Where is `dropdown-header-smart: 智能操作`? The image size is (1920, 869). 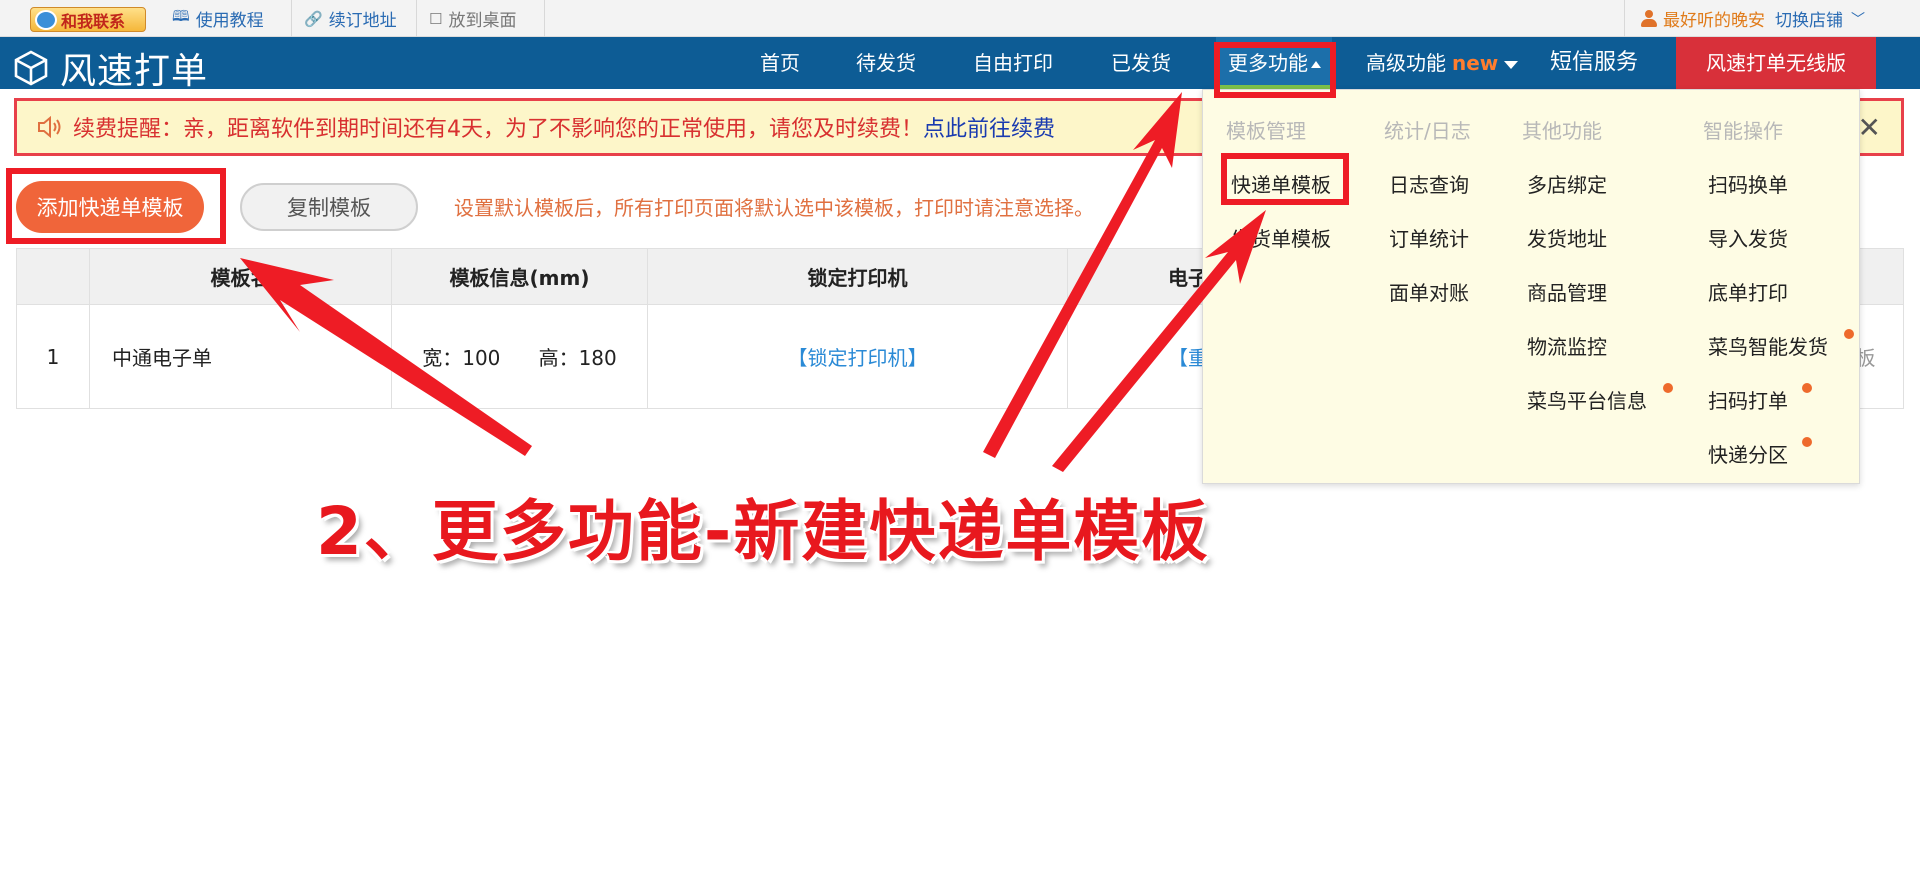
dropdown-header-smart: 智能操作 is located at coordinates (1743, 131).